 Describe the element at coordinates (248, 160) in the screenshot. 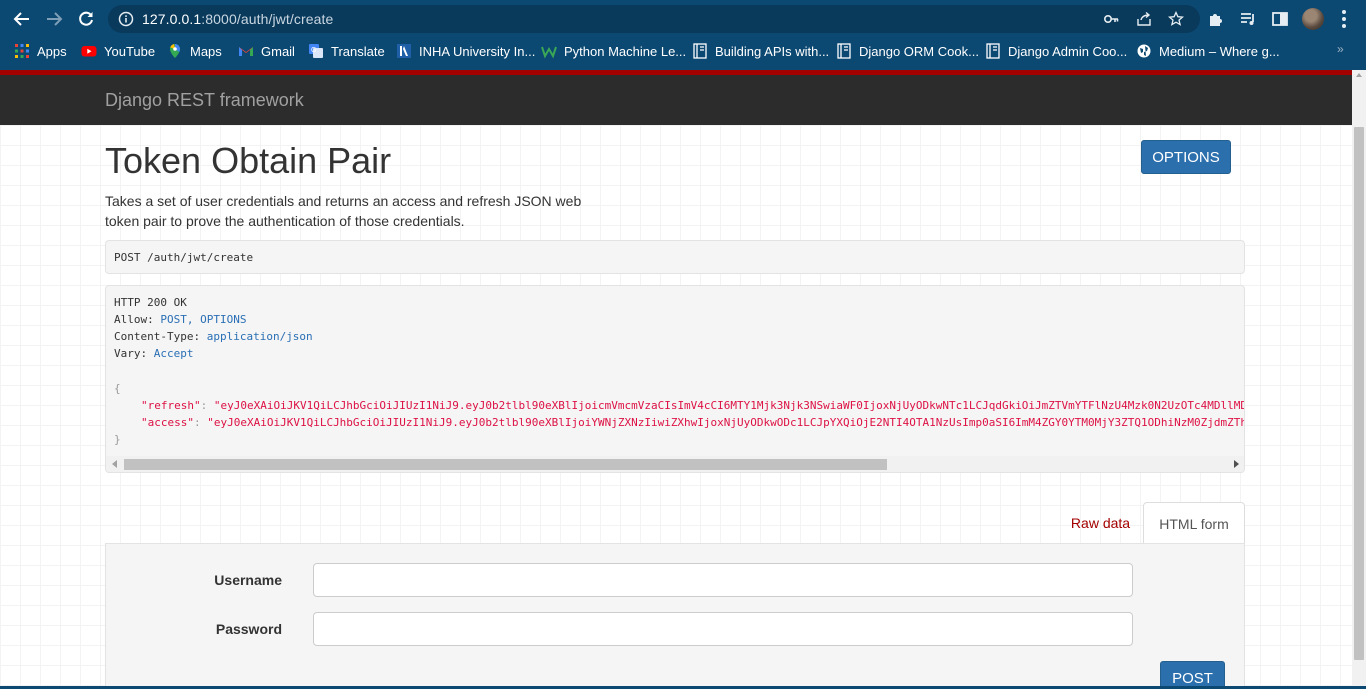

I see `page-title: Token Obtain Pair` at that location.